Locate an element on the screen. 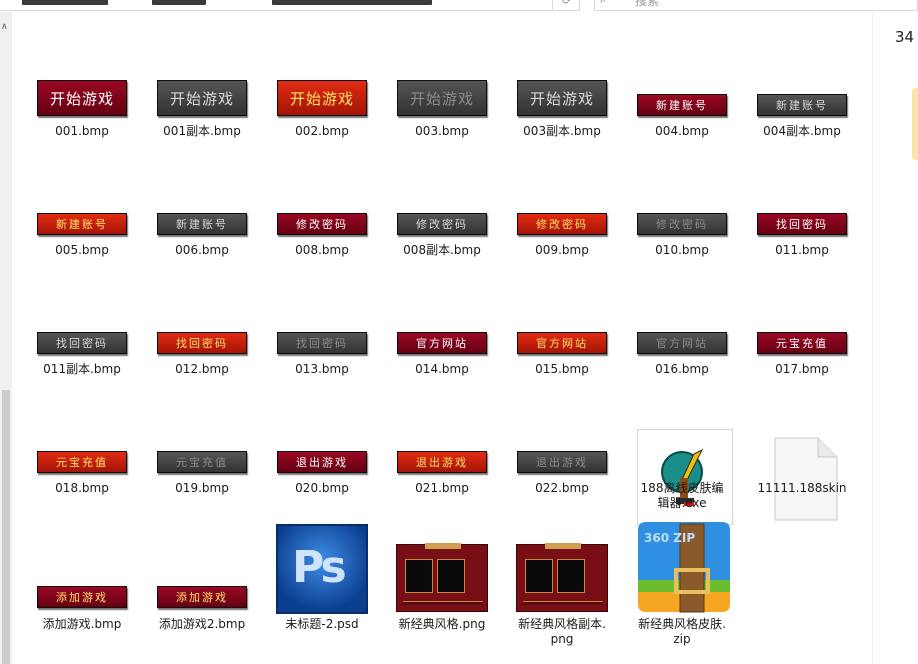 This screenshot has width=918, height=664. top-toolbar: ⟳ ⌕ 搜索 is located at coordinates (459, 6).